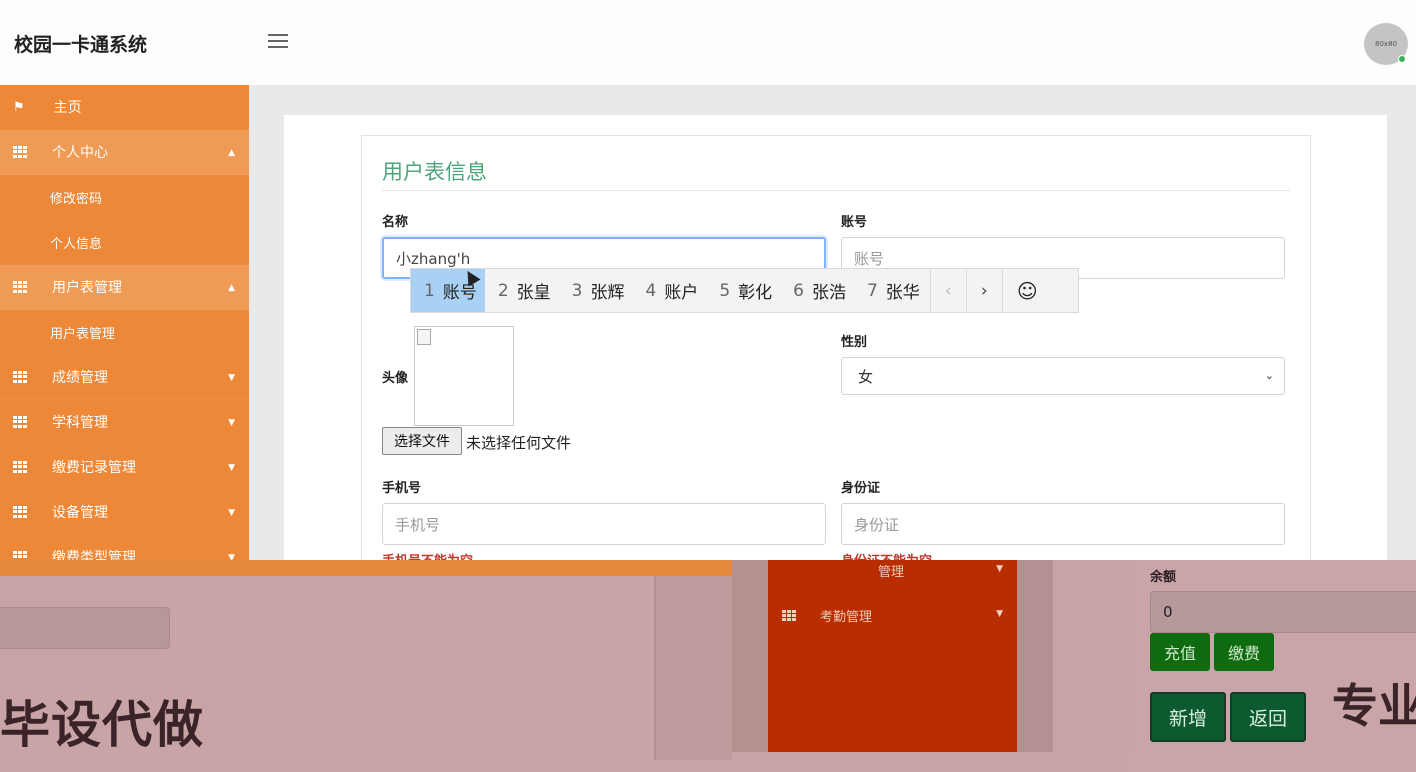 This screenshot has width=1416, height=772. Describe the element at coordinates (854, 222) in the screenshot. I see `account-label: 账号` at that location.